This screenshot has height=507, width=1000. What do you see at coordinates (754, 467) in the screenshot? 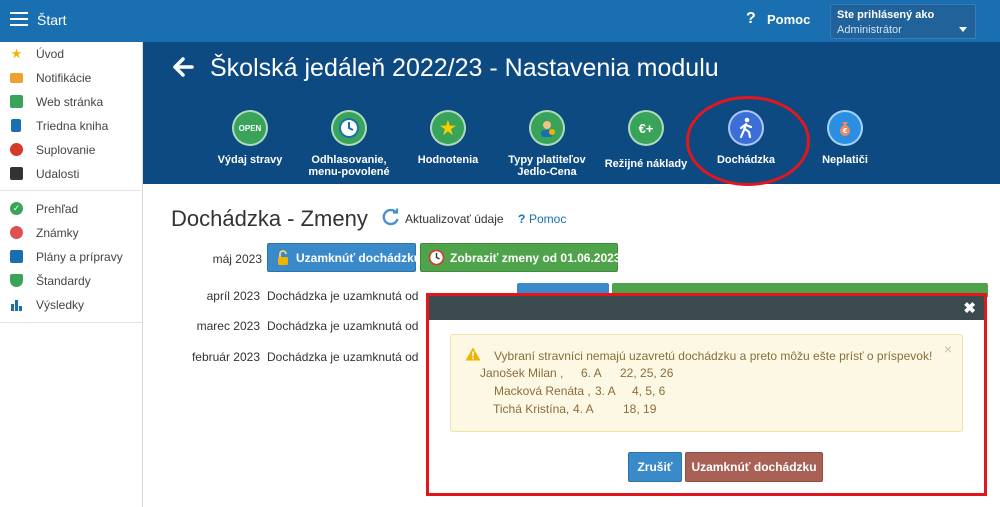
I see `confirm-lock-button: Uzamknúť dochádzku` at bounding box center [754, 467].